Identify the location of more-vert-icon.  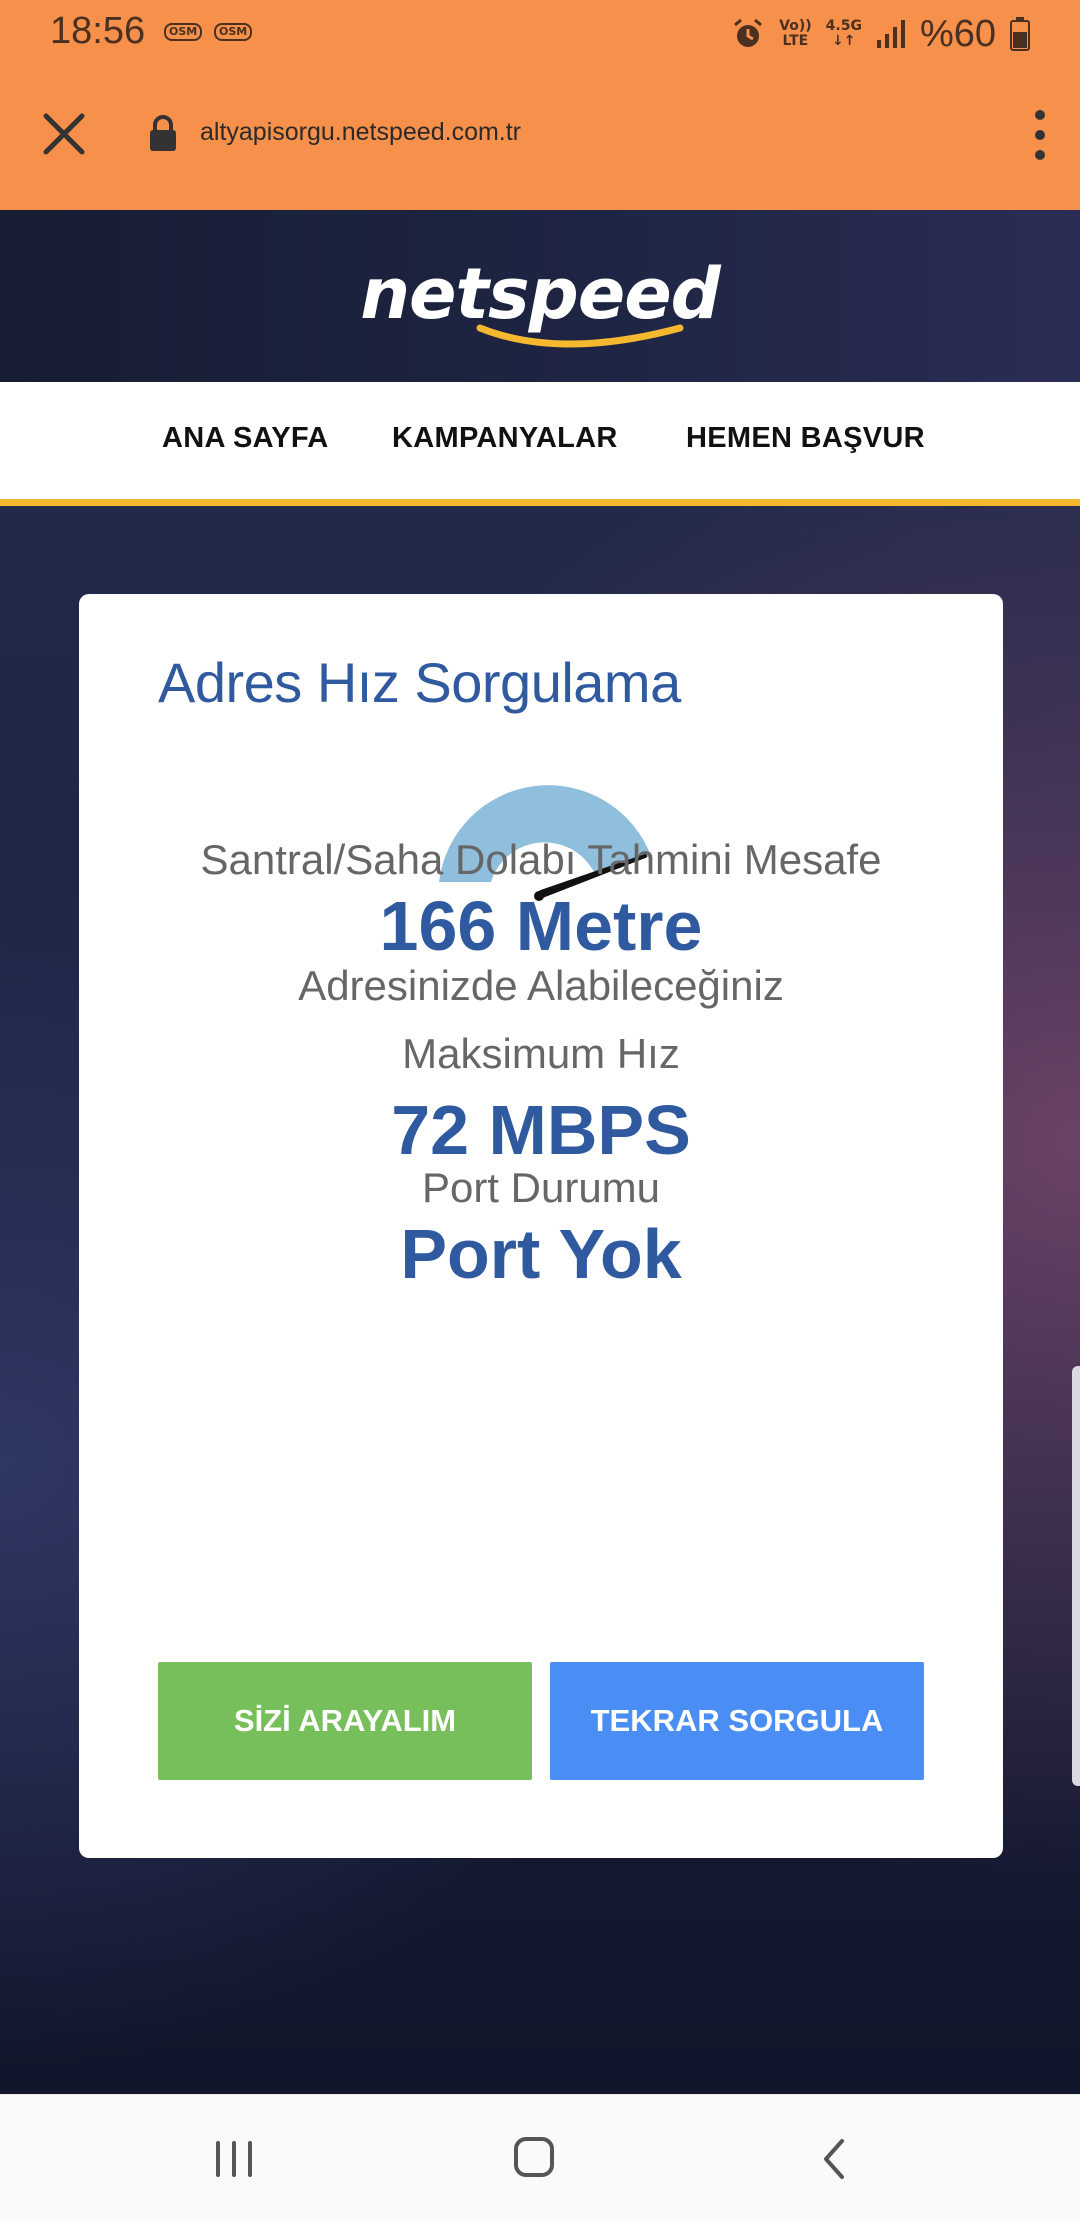
(1040, 135).